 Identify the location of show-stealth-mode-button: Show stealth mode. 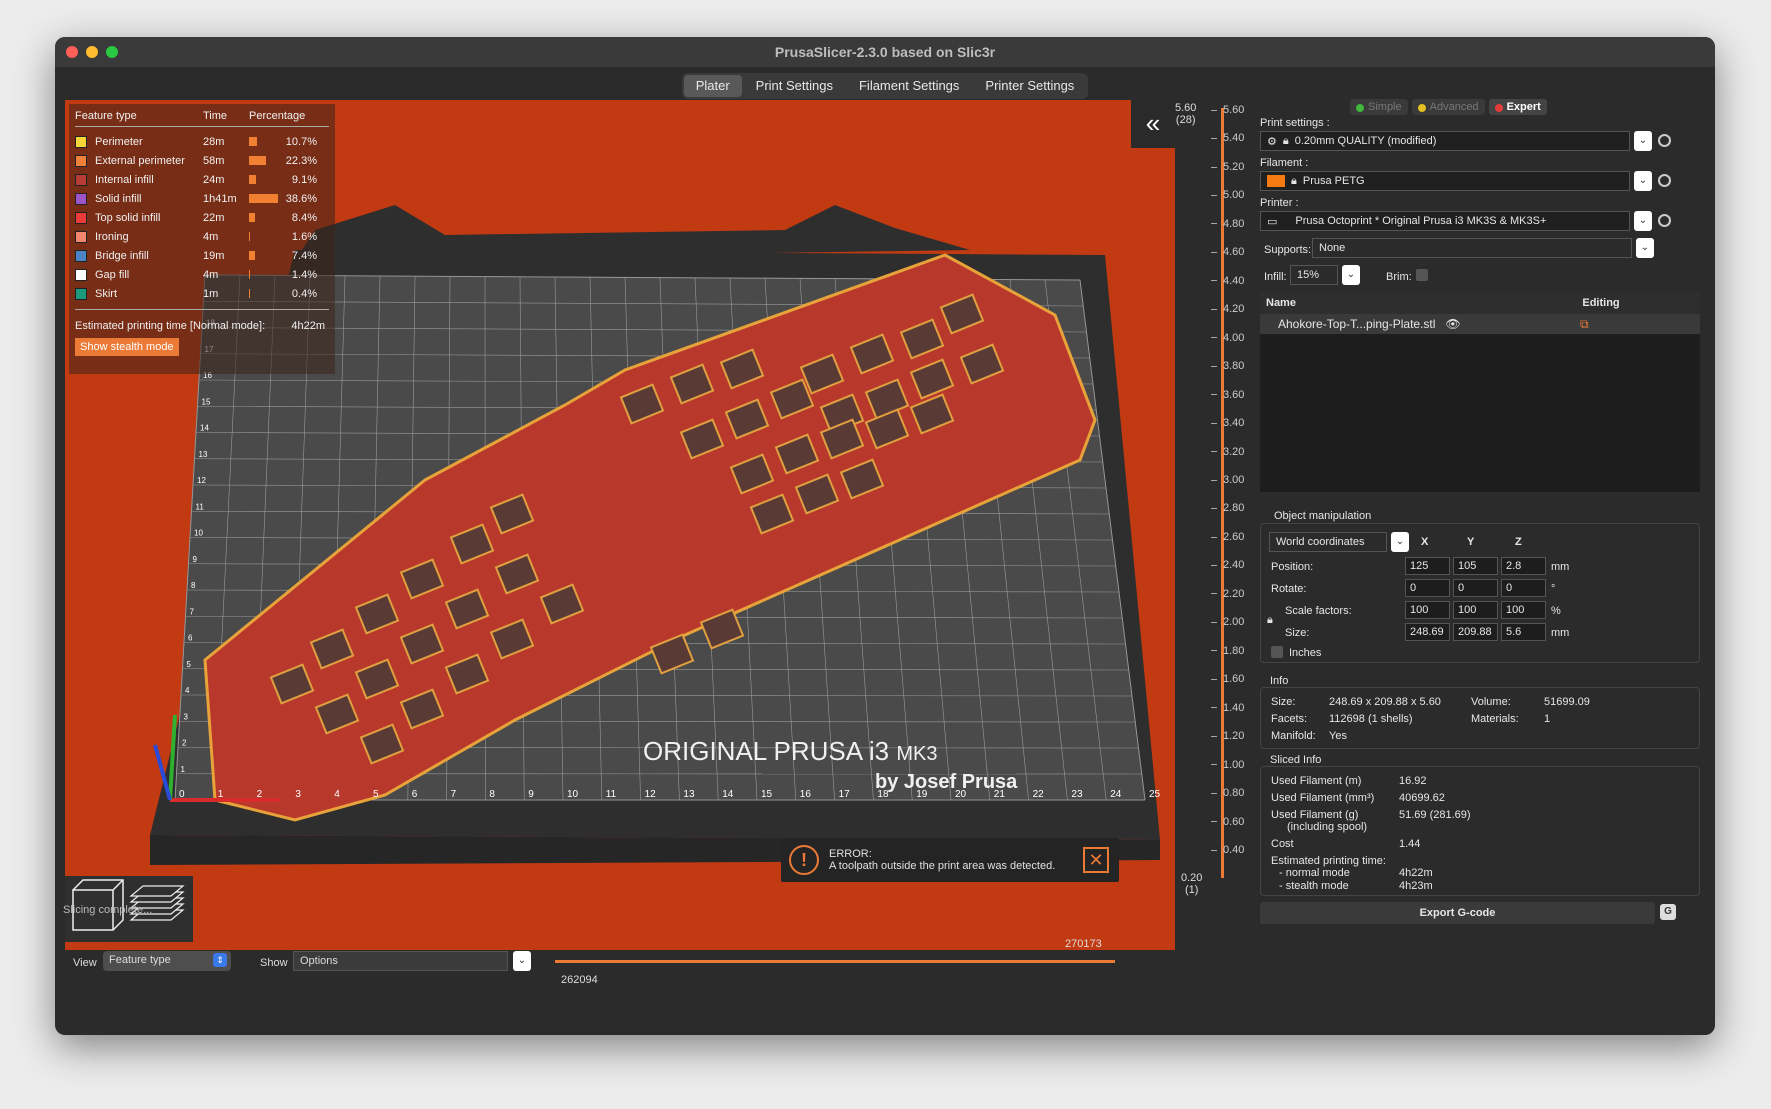
(127, 347).